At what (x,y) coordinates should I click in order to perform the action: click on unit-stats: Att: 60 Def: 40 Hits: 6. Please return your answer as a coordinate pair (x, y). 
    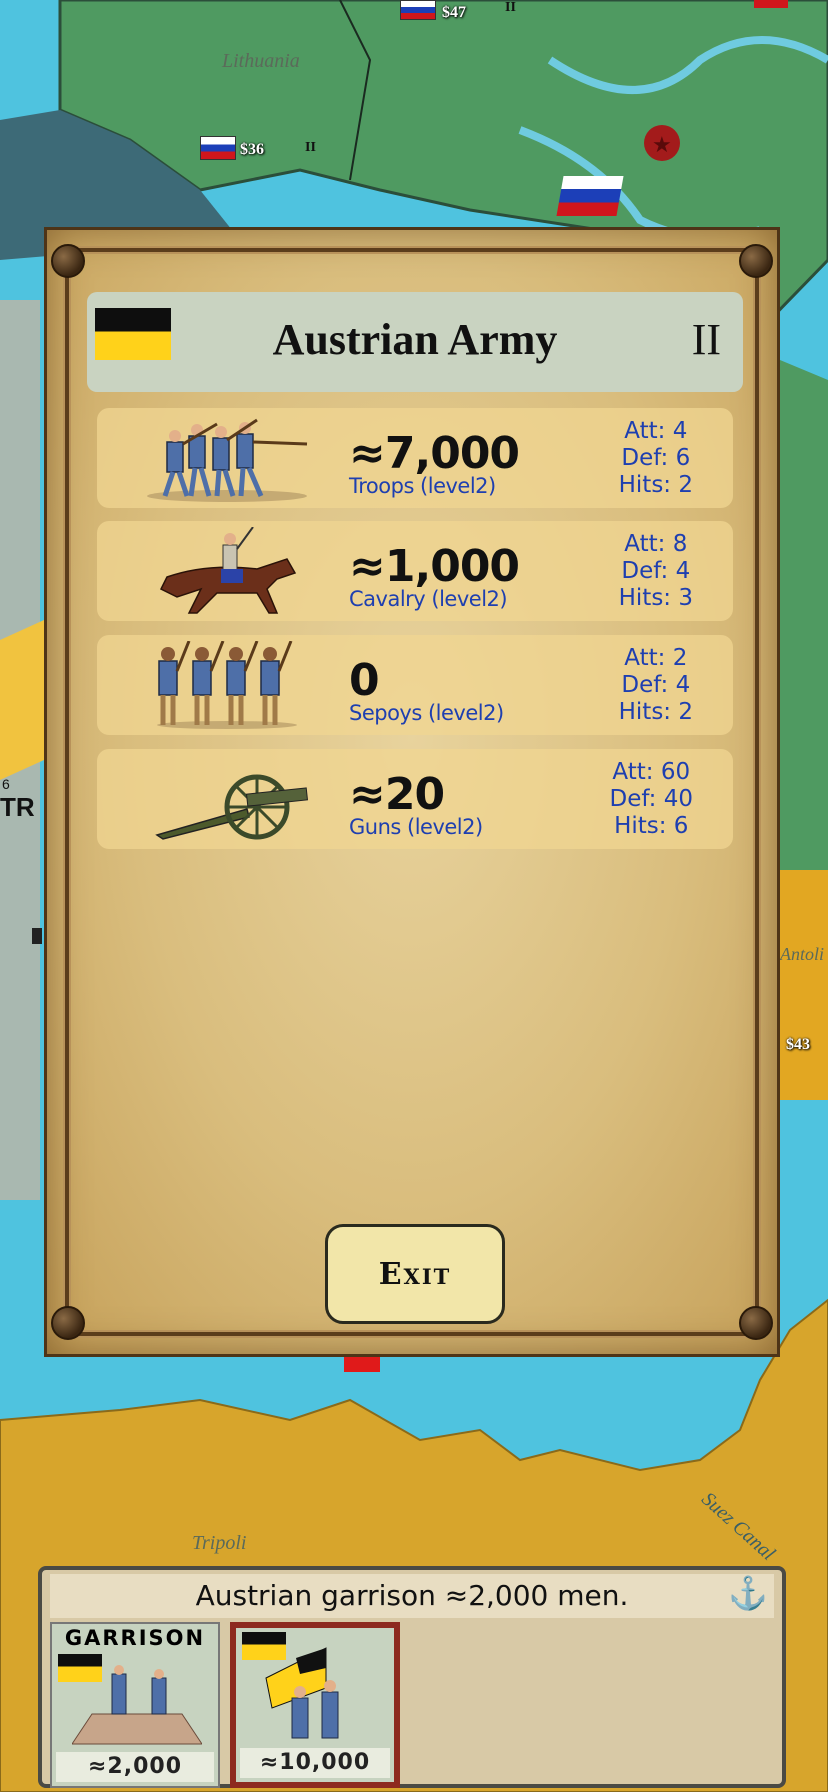
    Looking at the image, I should click on (651, 799).